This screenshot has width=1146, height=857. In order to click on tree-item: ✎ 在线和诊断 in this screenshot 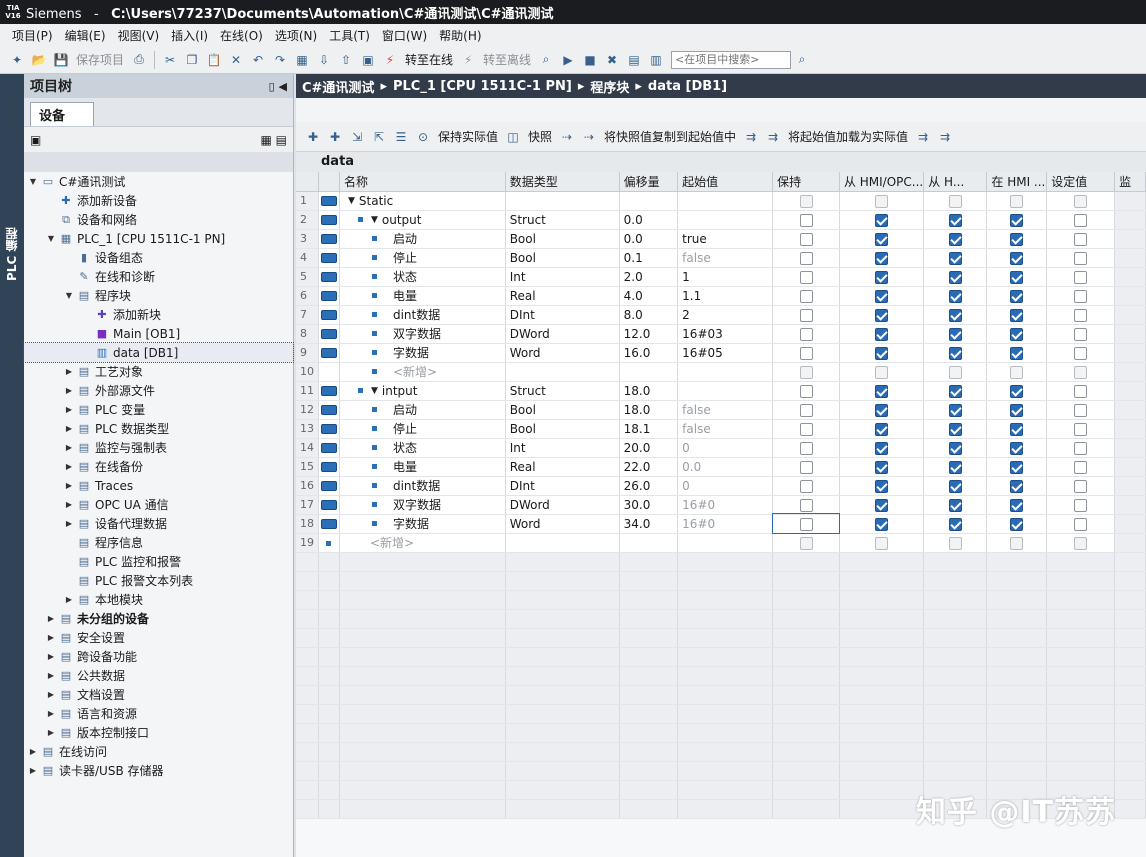, I will do `click(158, 276)`.